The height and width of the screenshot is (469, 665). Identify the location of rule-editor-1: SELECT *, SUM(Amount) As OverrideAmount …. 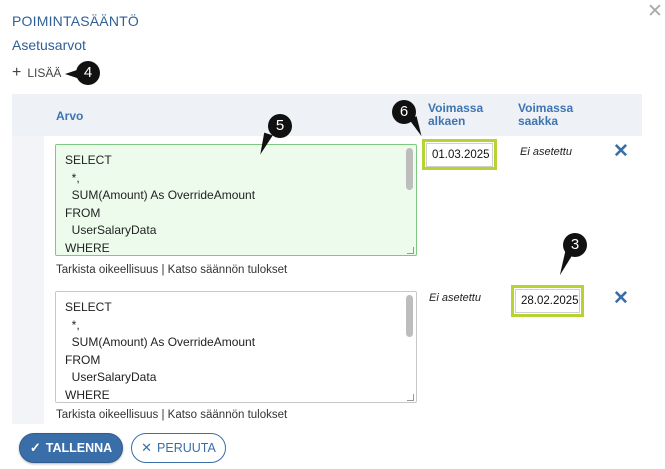
(236, 200).